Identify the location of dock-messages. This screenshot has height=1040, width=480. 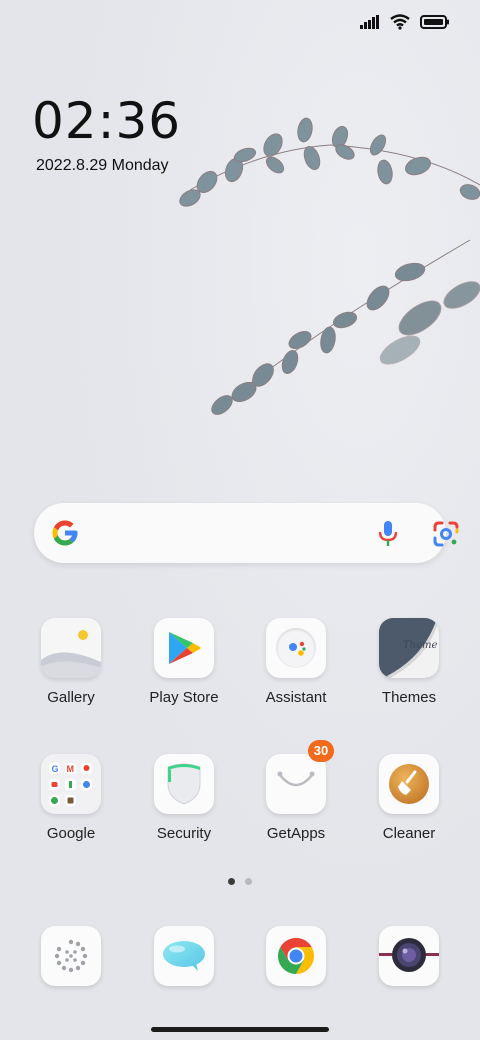
(184, 956).